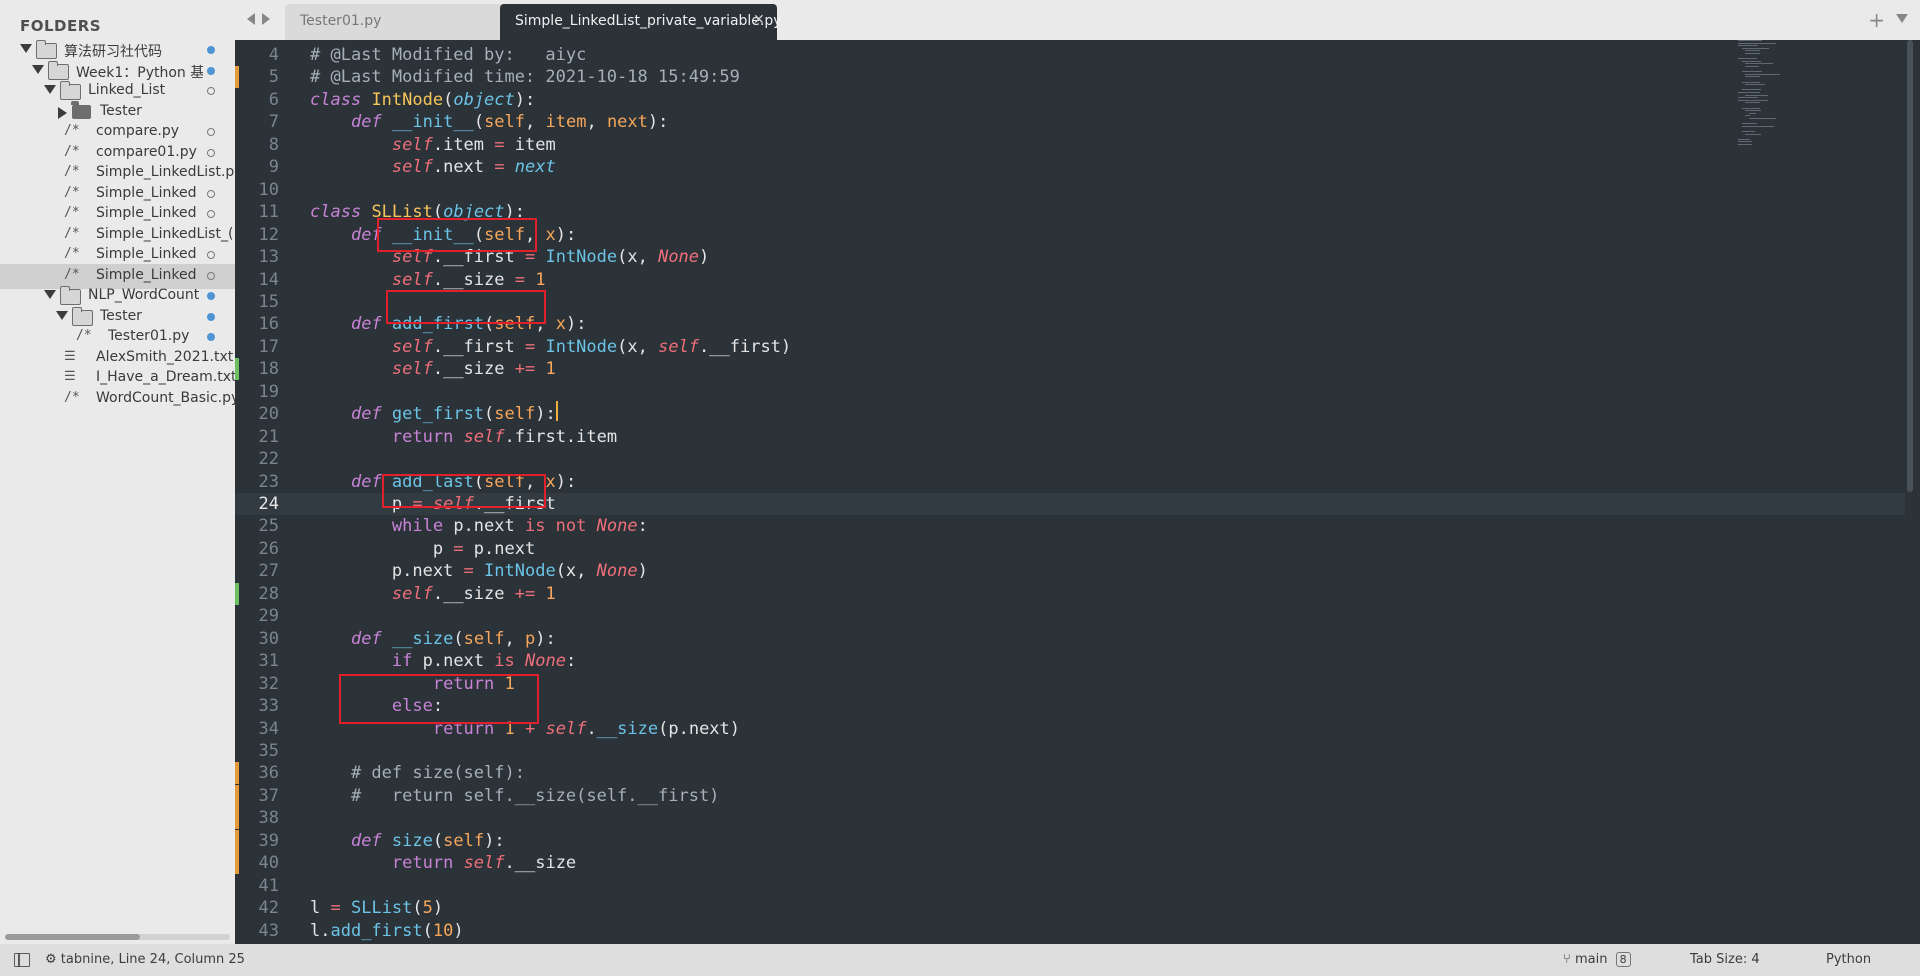 This screenshot has width=1920, height=976. What do you see at coordinates (268, 885) in the screenshot?
I see `line-number: 41` at bounding box center [268, 885].